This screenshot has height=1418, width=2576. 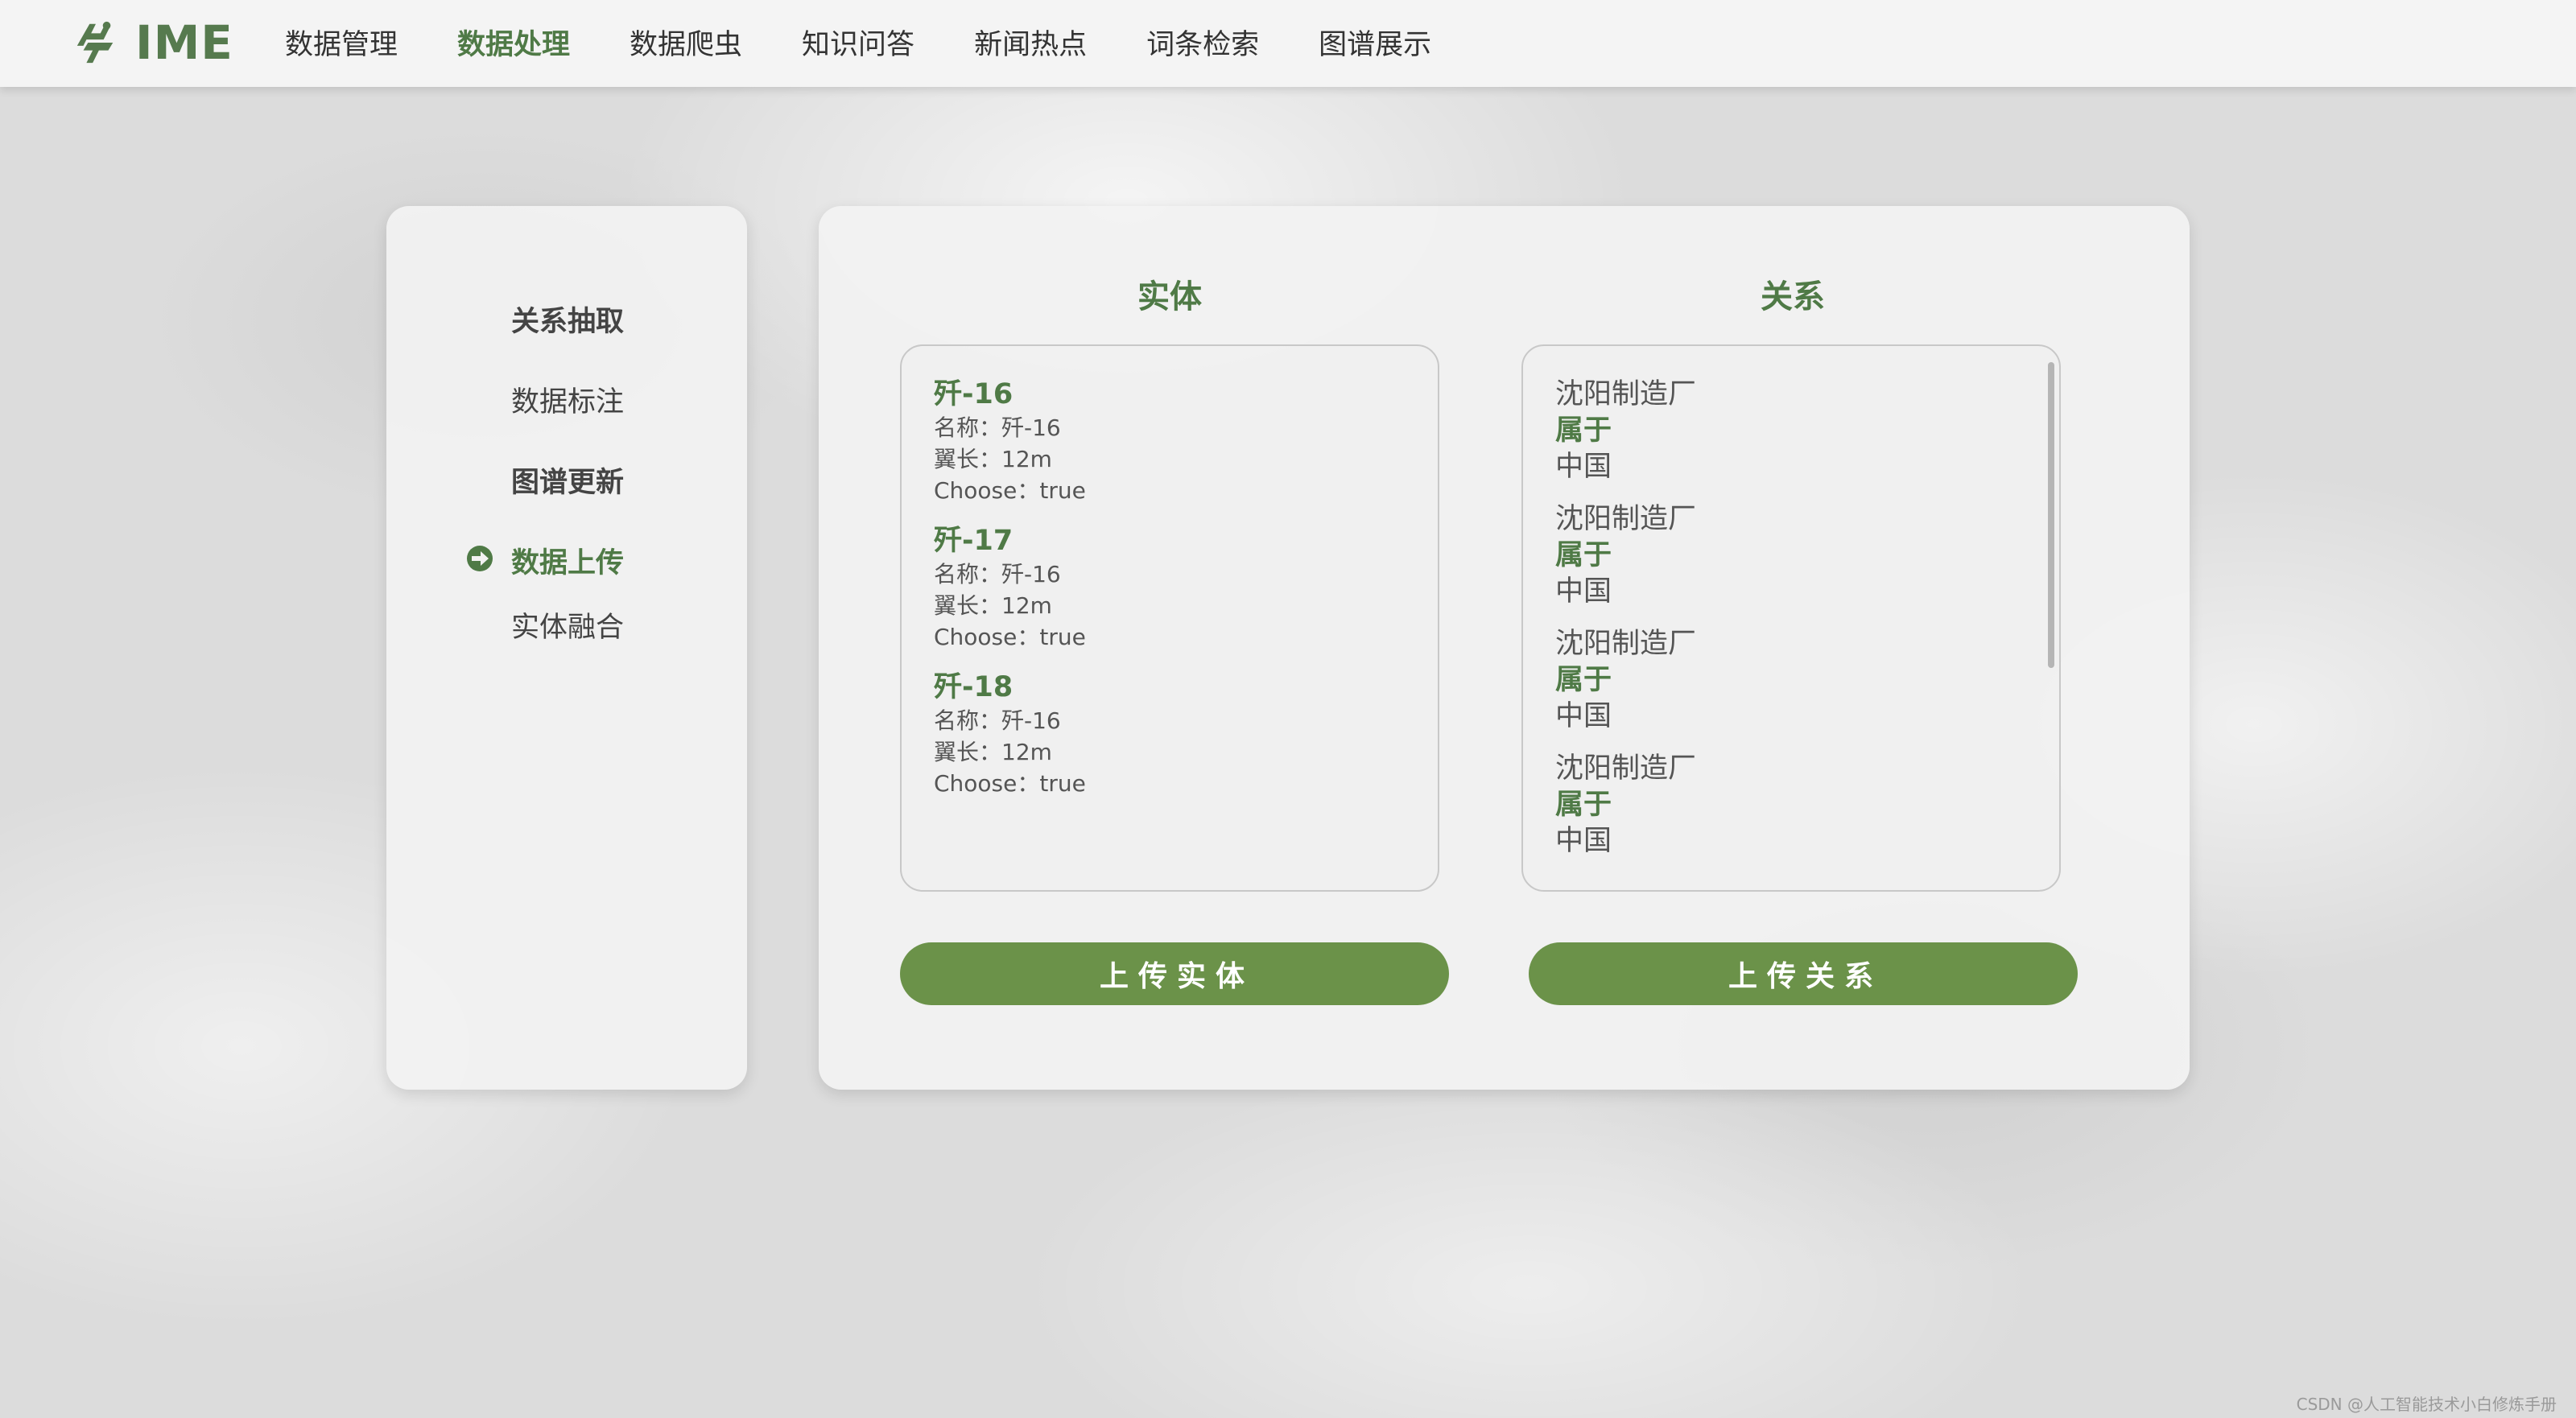 I want to click on entity-column-title: 实体, so click(x=1169, y=296).